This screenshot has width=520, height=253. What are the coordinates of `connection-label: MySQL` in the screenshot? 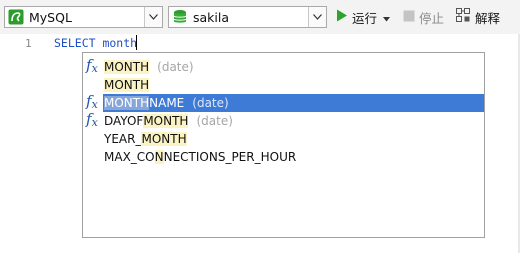 It's located at (50, 17).